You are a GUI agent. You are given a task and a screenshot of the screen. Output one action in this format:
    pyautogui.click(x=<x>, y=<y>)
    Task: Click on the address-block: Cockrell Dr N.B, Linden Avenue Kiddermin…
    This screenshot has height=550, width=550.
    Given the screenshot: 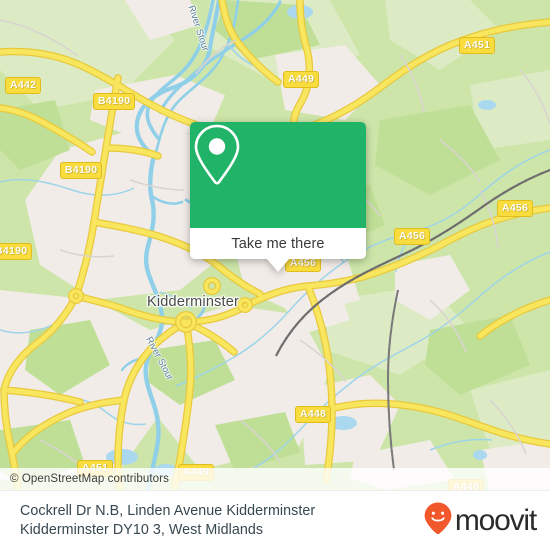 What is the action you would take?
    pyautogui.click(x=167, y=521)
    